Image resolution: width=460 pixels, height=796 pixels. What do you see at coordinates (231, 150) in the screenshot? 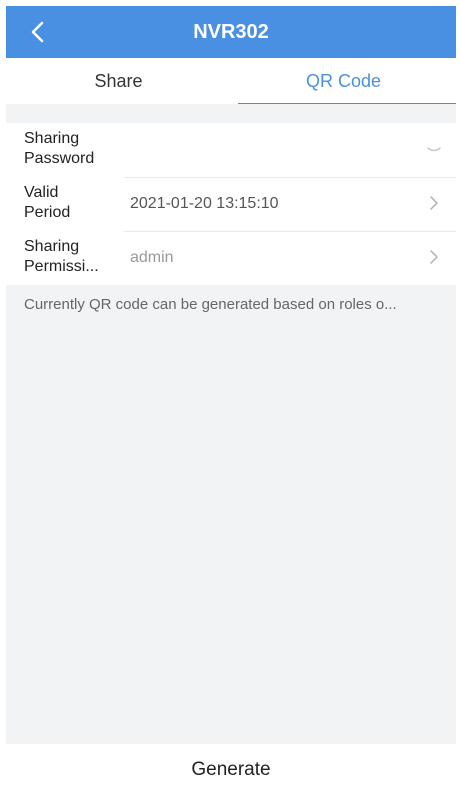
I see `sharing-password-row: Sharing Password` at bounding box center [231, 150].